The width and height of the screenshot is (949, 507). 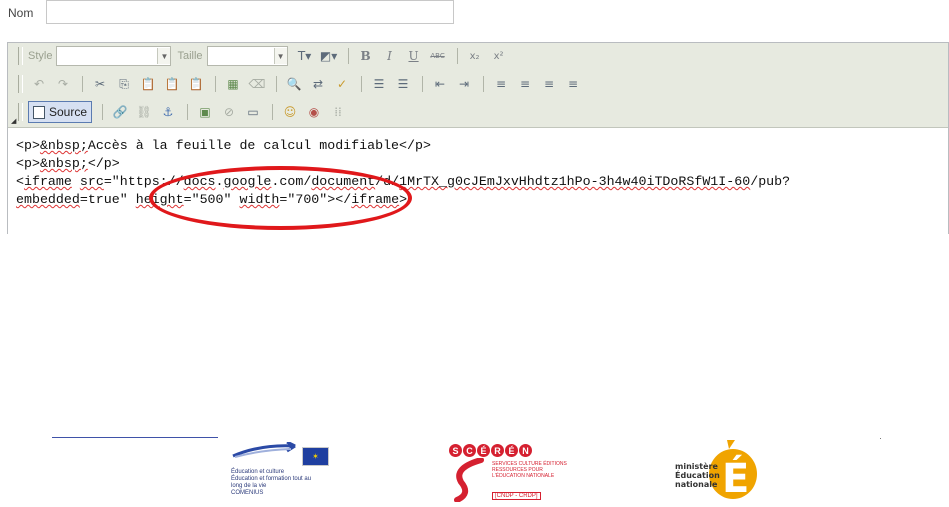 I want to click on source-line-2: <p>&nbsp;</p>, so click(x=68, y=163).